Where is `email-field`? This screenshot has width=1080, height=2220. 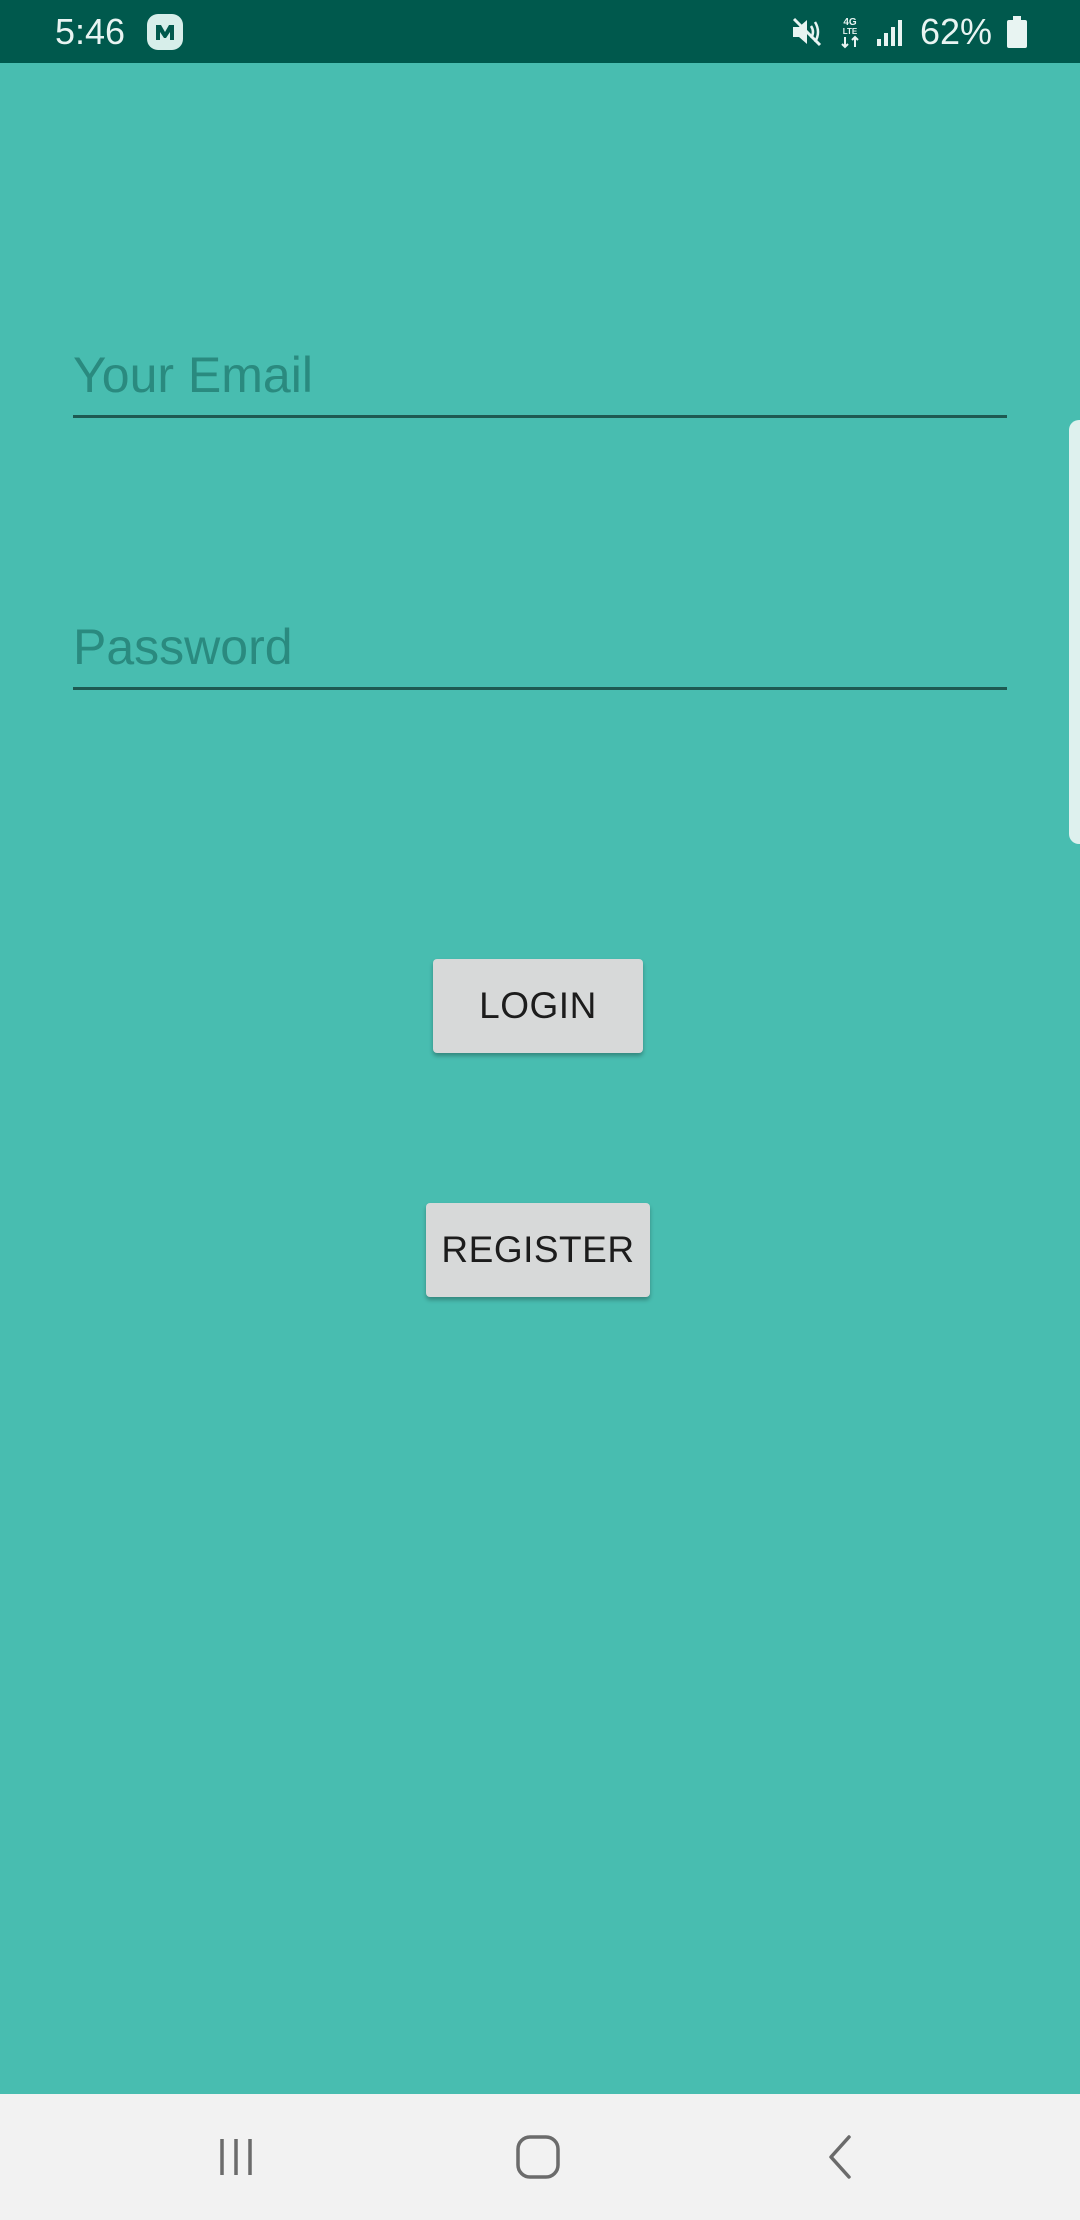 email-field is located at coordinates (540, 378).